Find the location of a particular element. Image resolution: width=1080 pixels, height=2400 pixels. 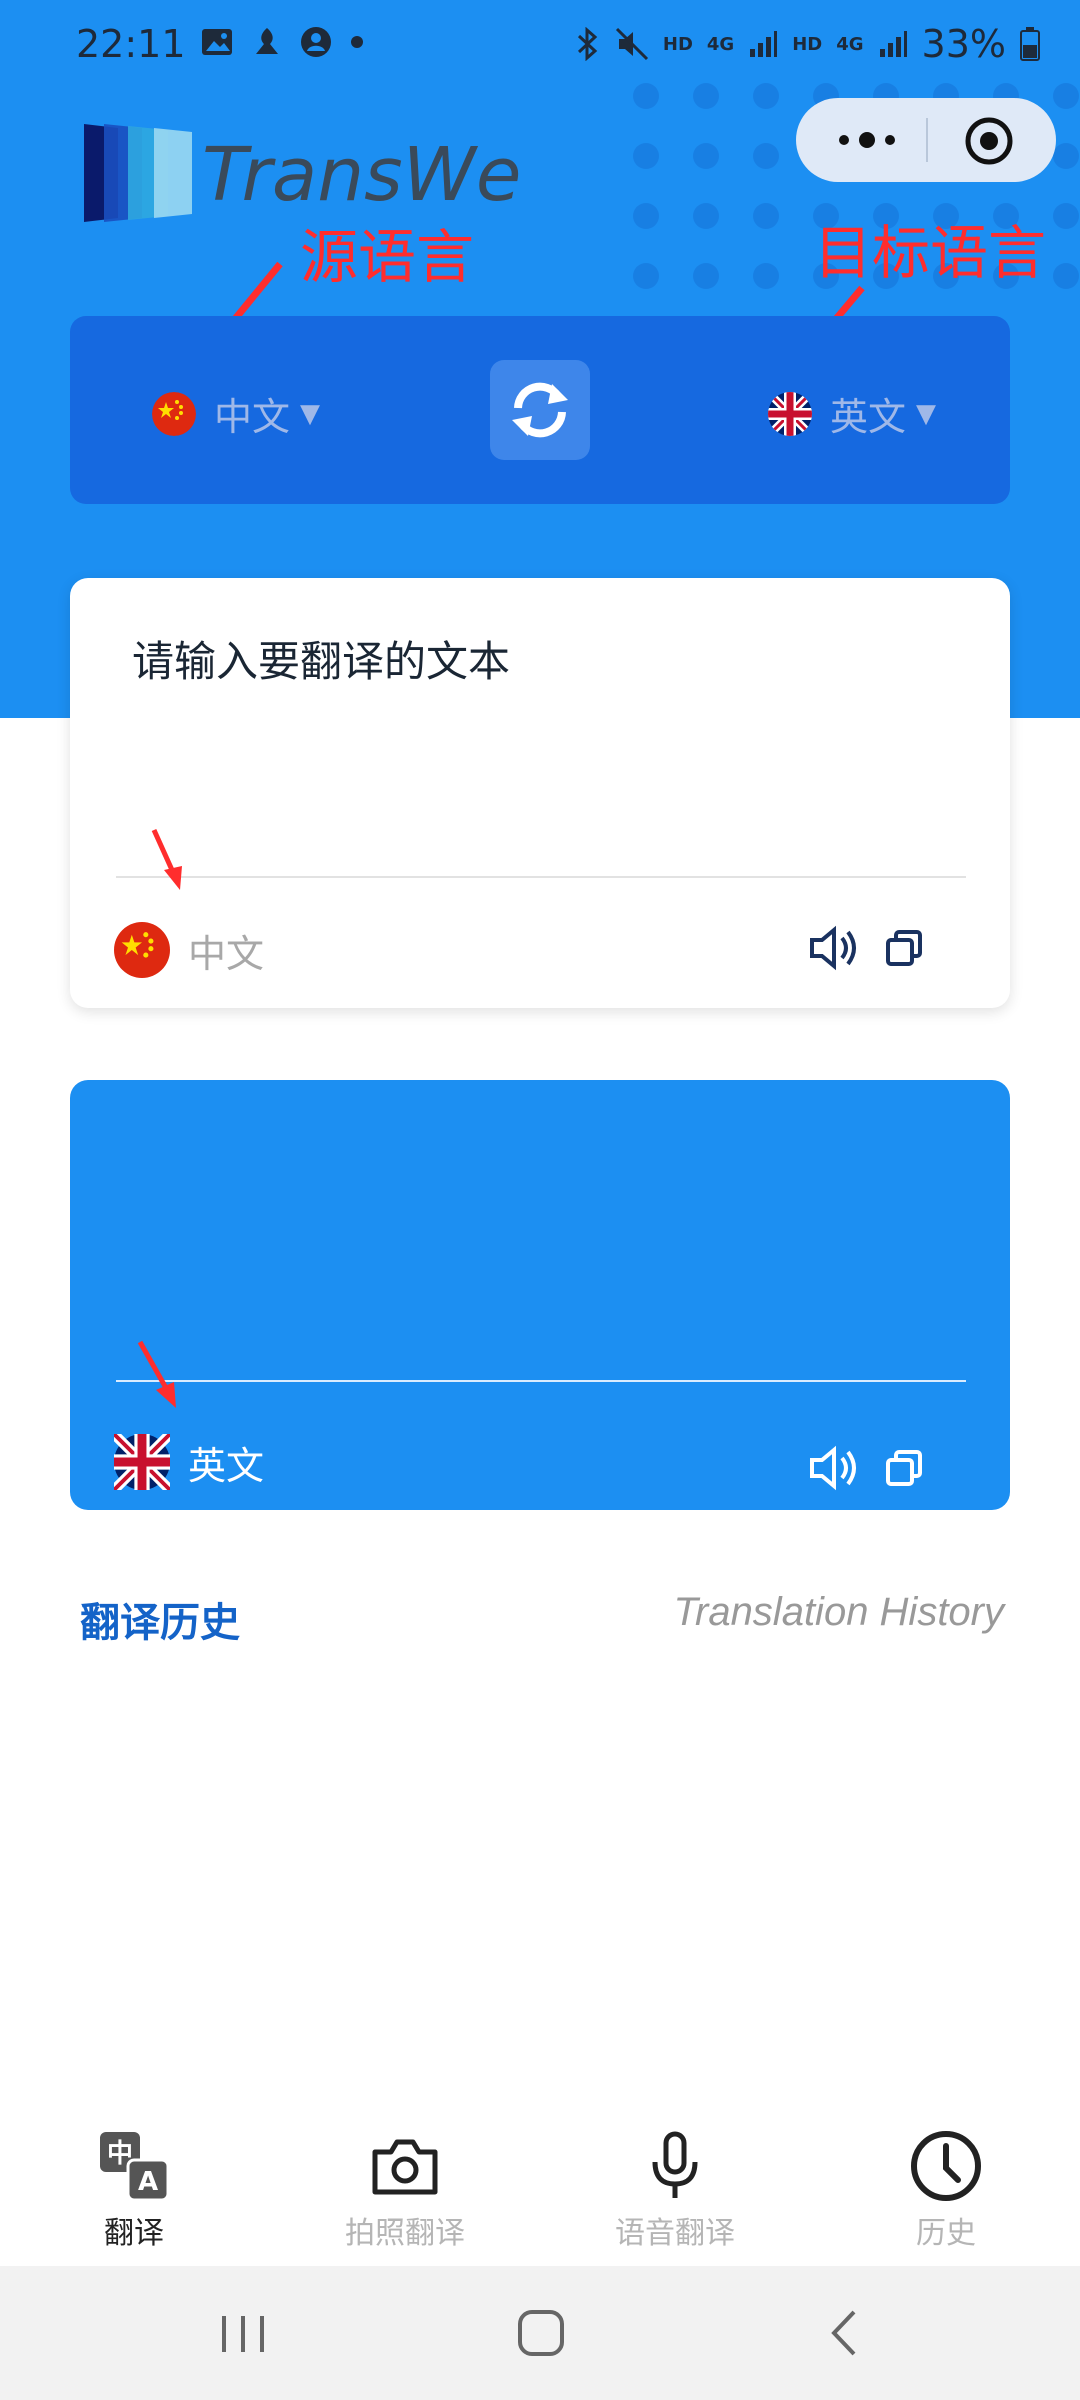

system-navigation-bar is located at coordinates (540, 2333).